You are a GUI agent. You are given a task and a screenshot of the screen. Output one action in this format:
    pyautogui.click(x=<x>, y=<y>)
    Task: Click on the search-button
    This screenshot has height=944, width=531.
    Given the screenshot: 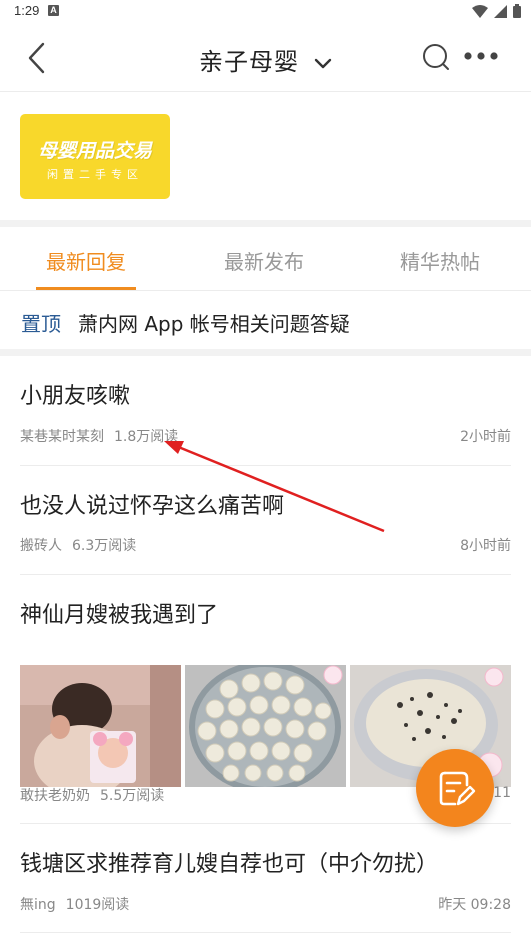 What is the action you would take?
    pyautogui.click(x=436, y=57)
    